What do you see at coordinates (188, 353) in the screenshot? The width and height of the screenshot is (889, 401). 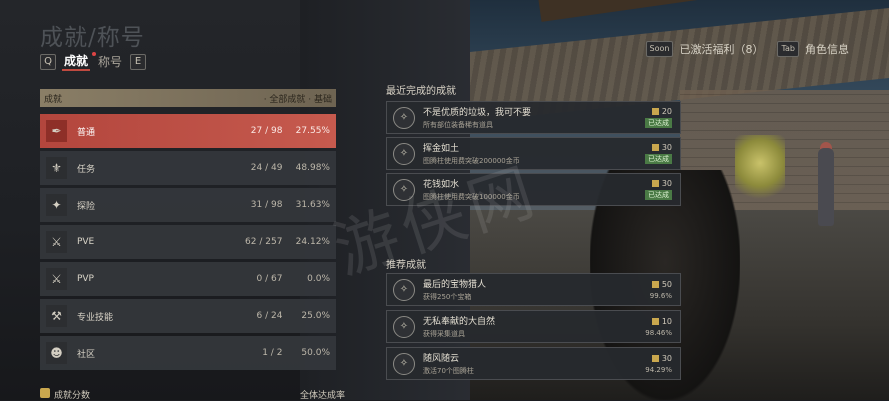 I see `category-row: ☻ 社区 1 / 2 50.0%` at bounding box center [188, 353].